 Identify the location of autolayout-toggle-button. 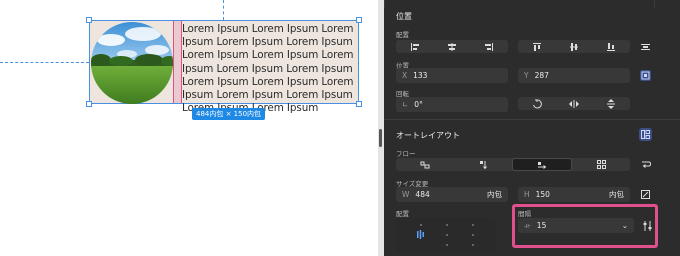
(645, 134).